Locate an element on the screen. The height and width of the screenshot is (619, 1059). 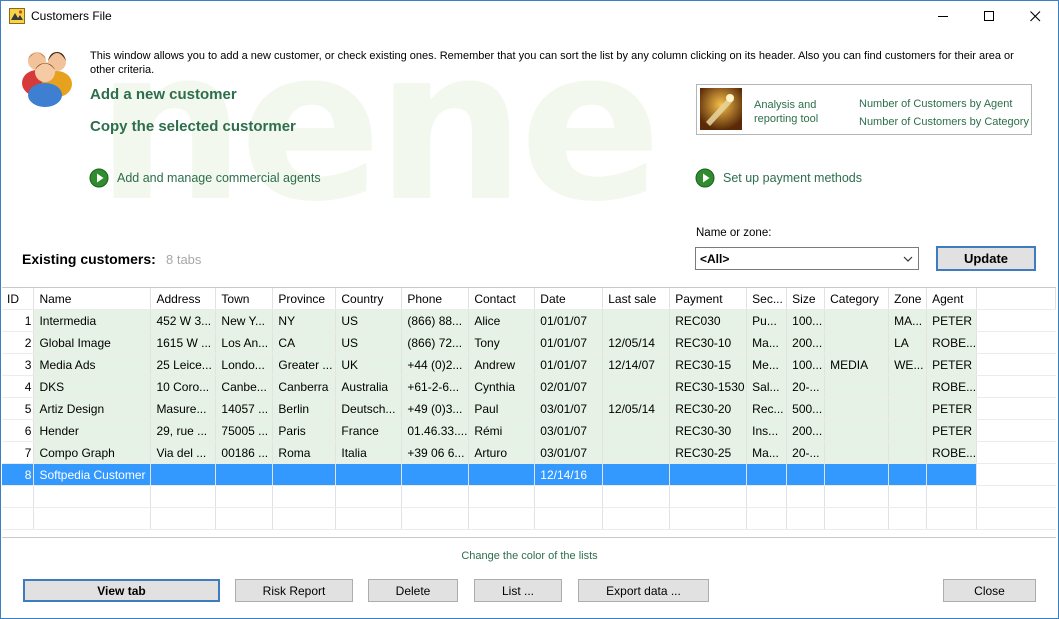
table-cell: REC30-10 is located at coordinates (708, 342).